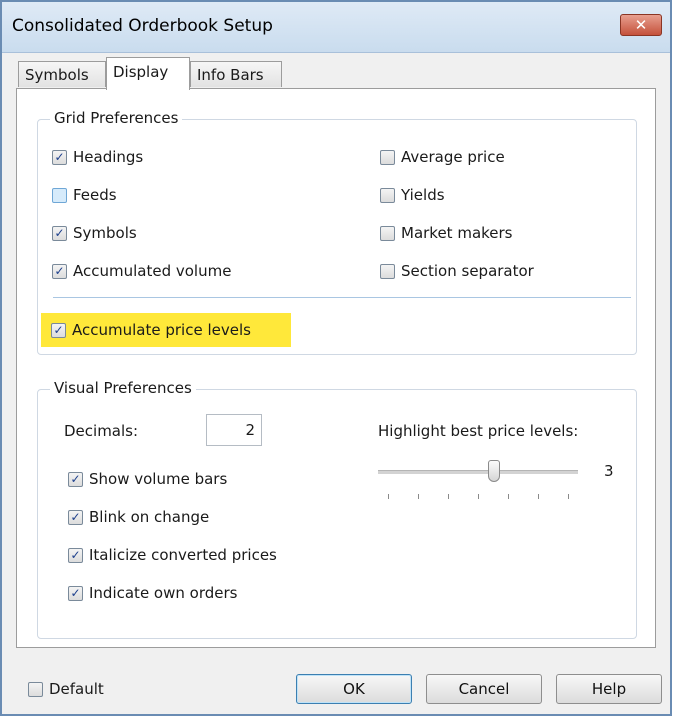  What do you see at coordinates (108, 157) in the screenshot?
I see `checkbox-label: Headings` at bounding box center [108, 157].